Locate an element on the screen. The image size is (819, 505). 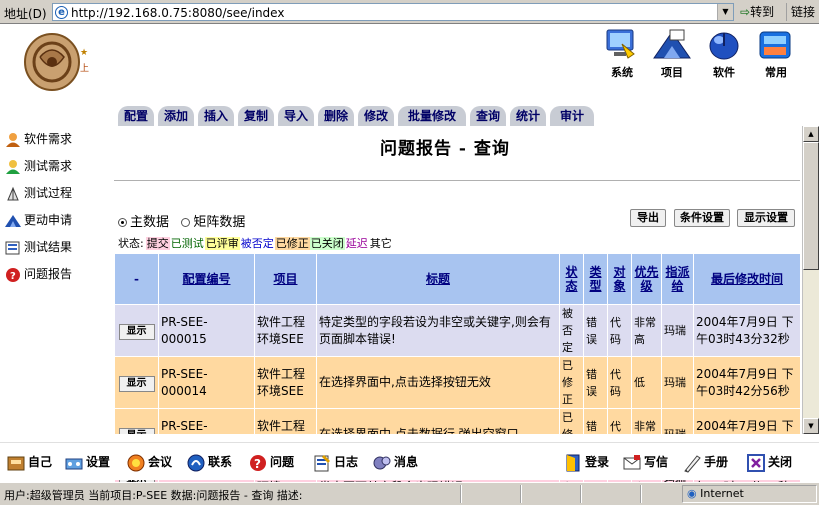
condition-settings-button: 条件设置 is located at coordinates (702, 218).